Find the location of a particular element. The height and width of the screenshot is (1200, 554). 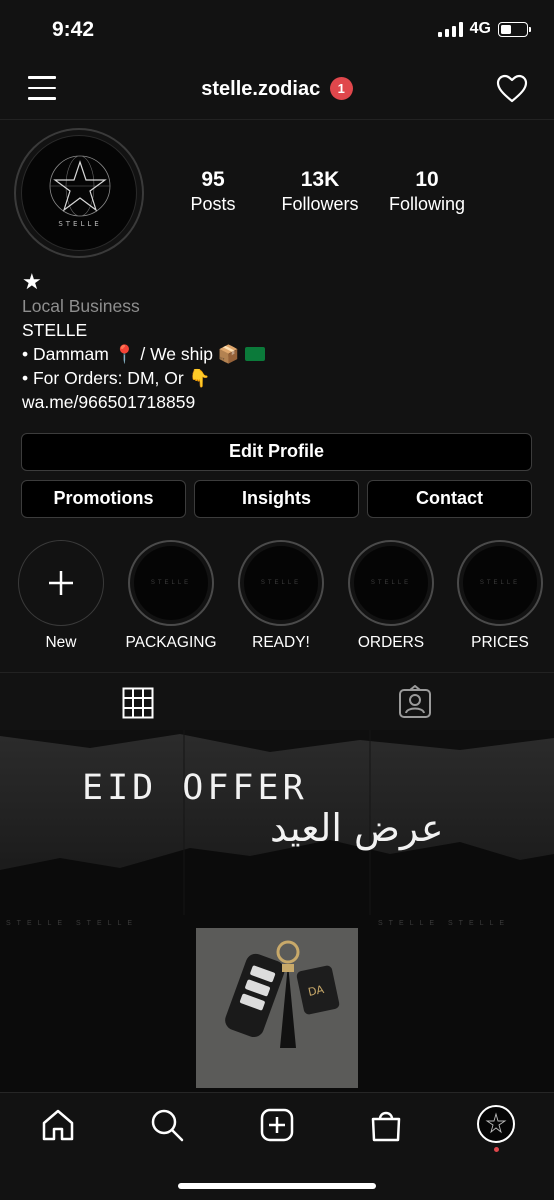

avatar: STELLE is located at coordinates (79, 193).